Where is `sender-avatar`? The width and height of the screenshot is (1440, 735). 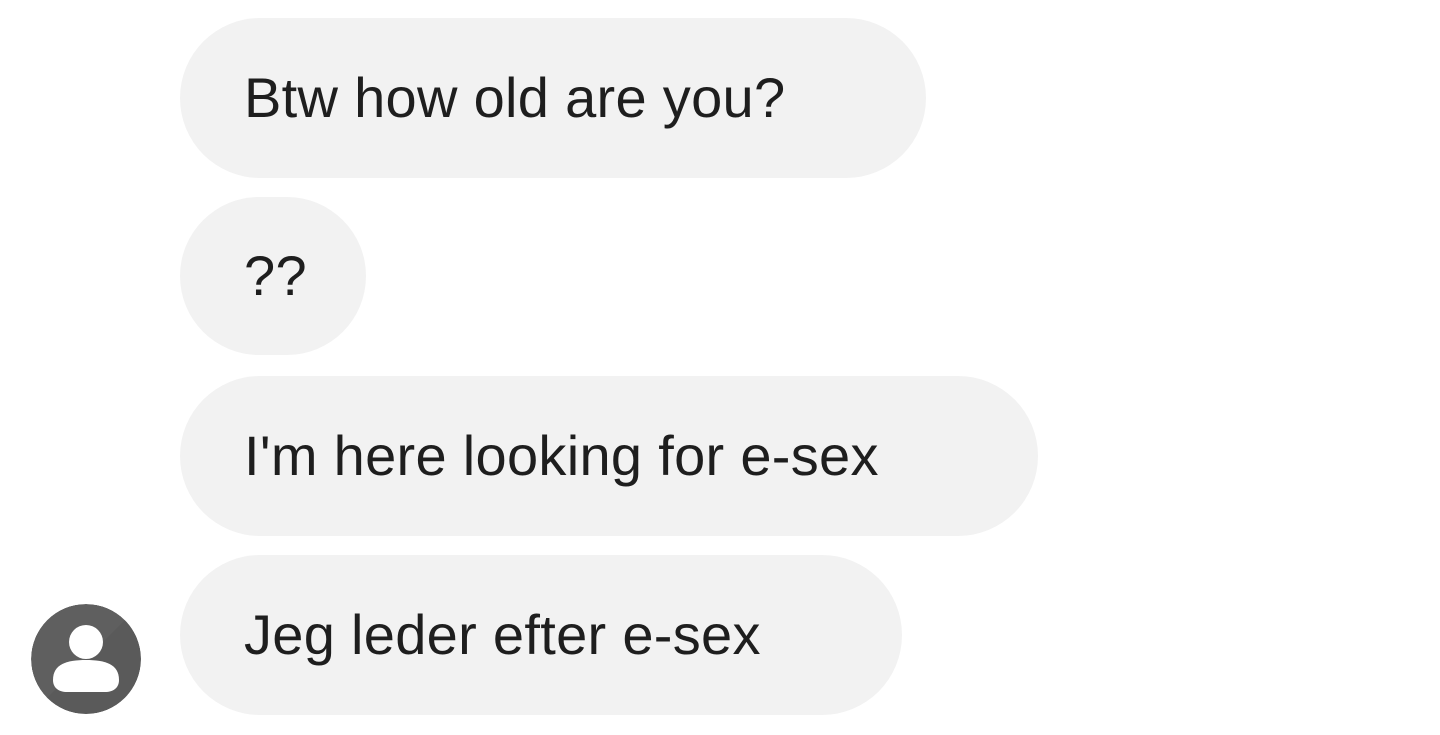
sender-avatar is located at coordinates (86, 659).